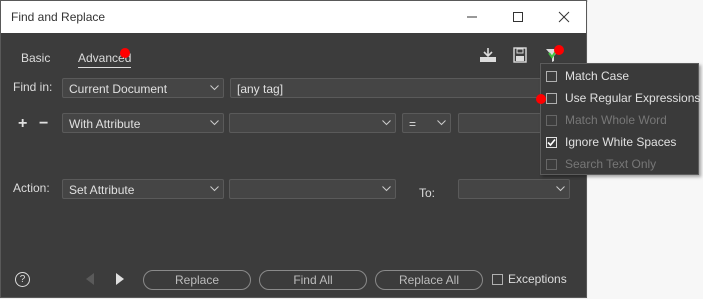 The height and width of the screenshot is (299, 703). I want to click on attribute-name-select, so click(312, 123).